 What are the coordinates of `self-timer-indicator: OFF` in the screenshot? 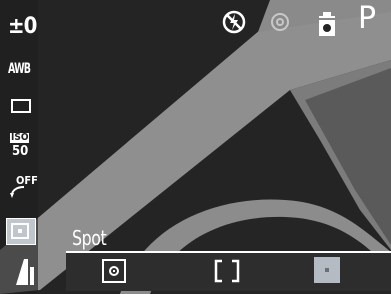 It's located at (24, 188).